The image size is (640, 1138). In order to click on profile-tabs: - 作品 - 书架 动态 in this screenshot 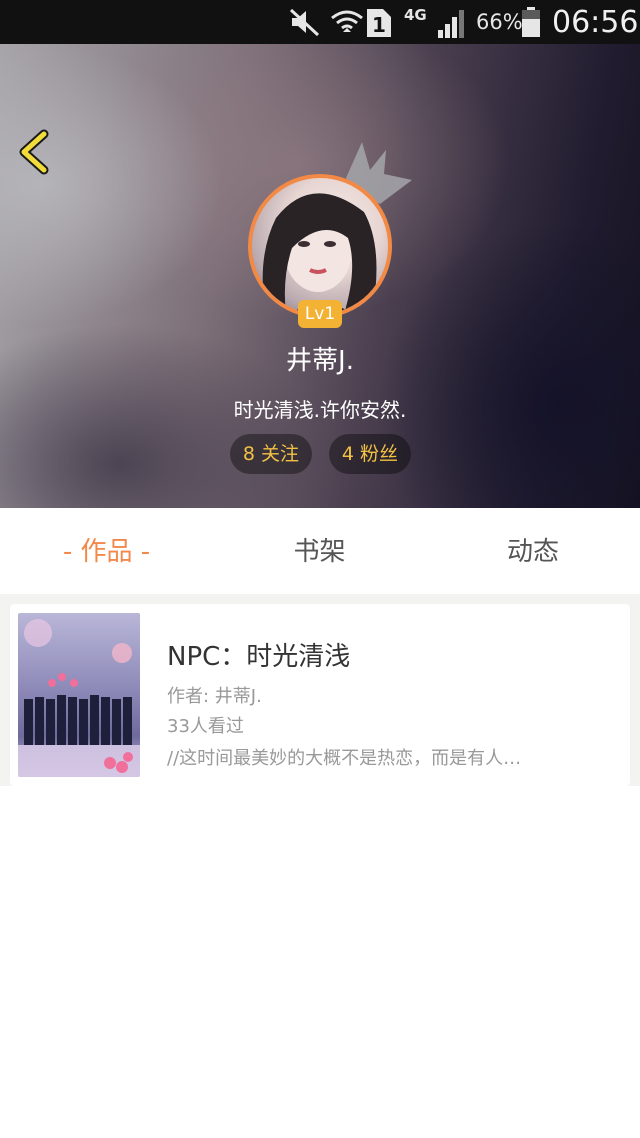, I will do `click(320, 551)`.